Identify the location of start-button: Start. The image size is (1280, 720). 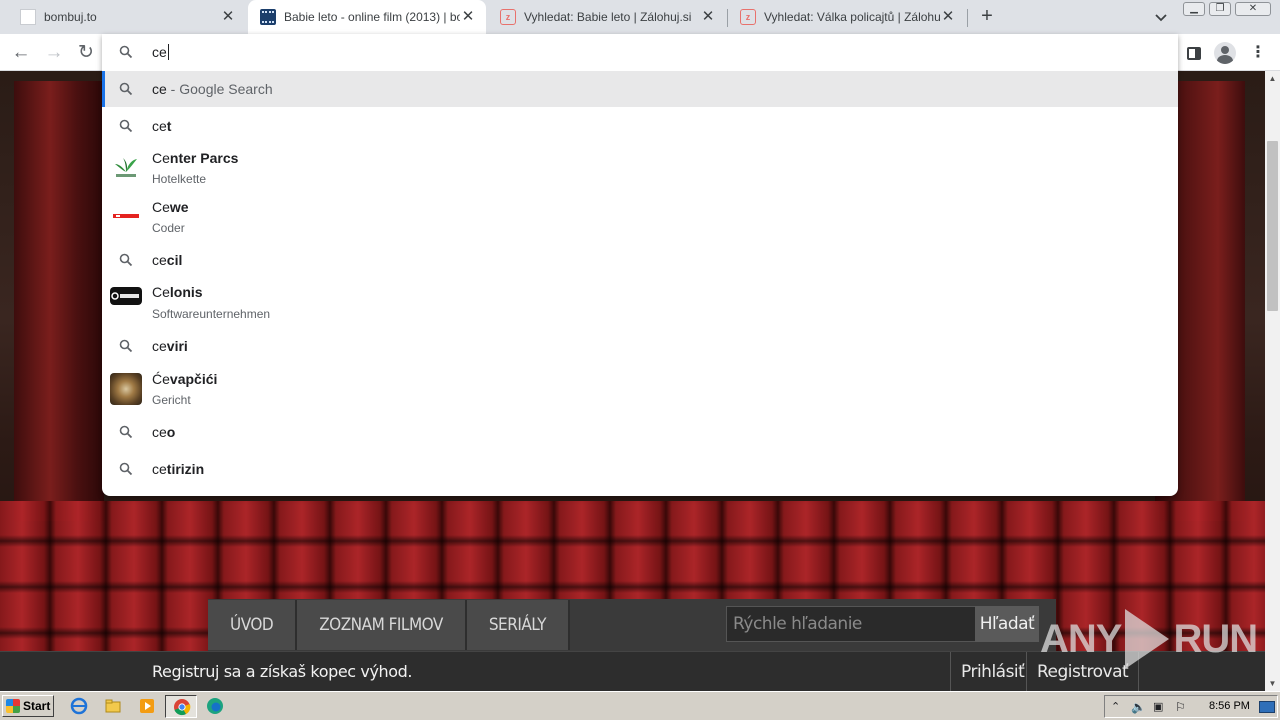
(28, 706).